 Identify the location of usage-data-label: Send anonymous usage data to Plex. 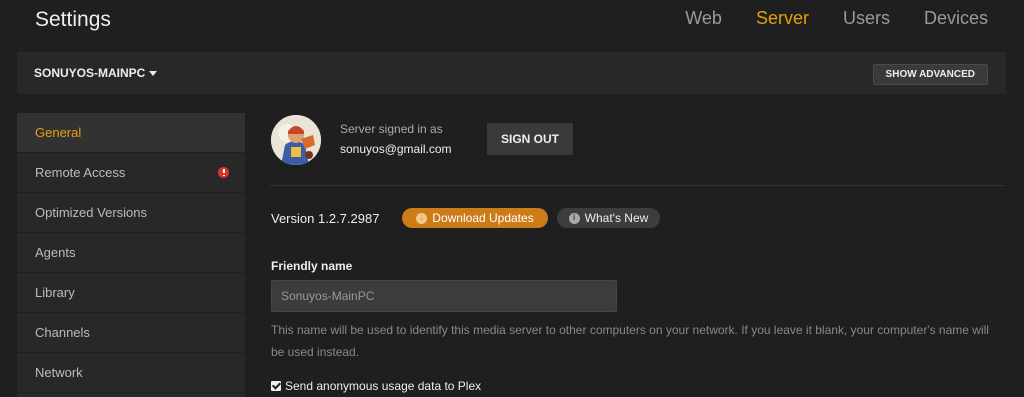
(383, 386).